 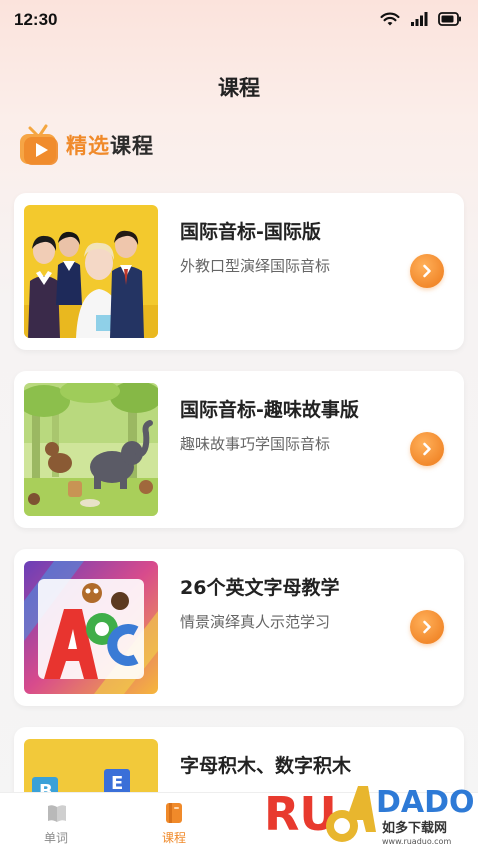 What do you see at coordinates (91, 627) in the screenshot?
I see `course-thumbnail-abc-letters` at bounding box center [91, 627].